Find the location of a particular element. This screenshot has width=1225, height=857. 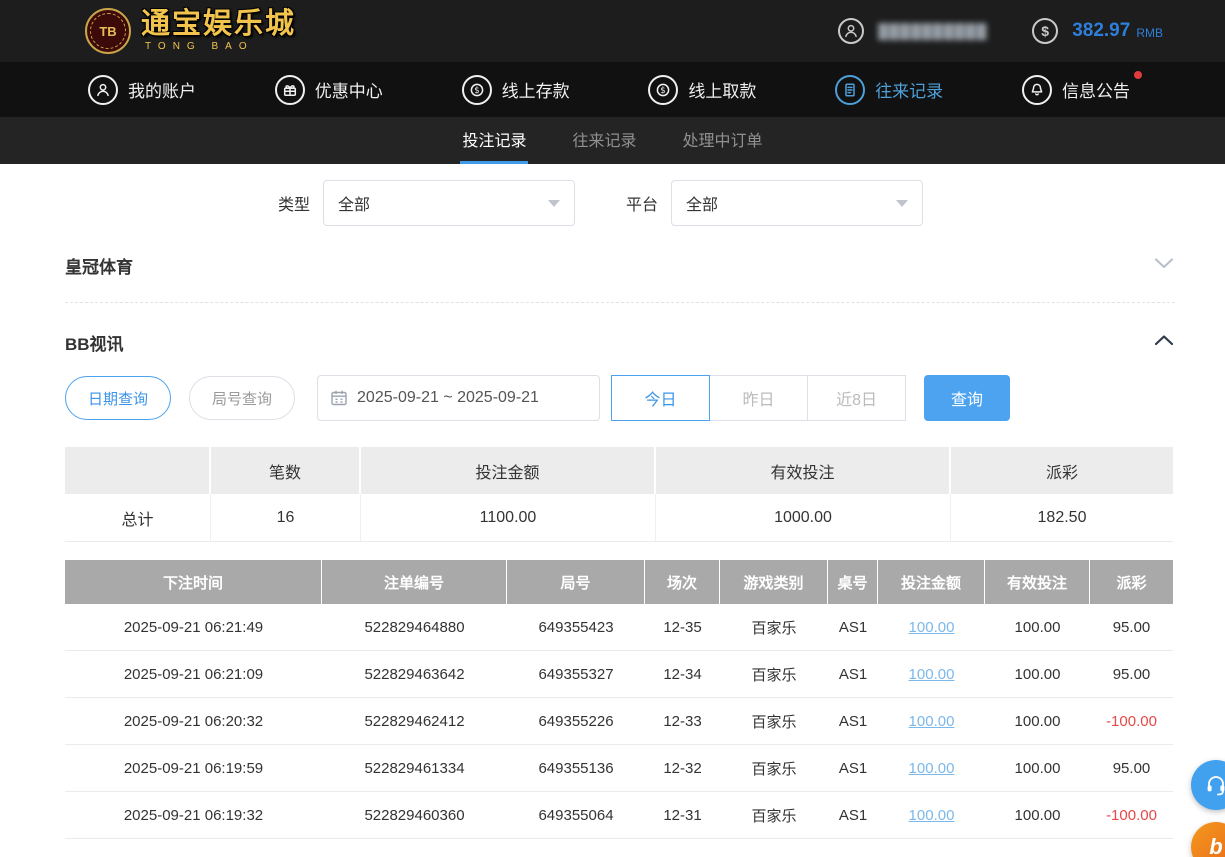

topbar-right: ██████████ $ 382.97 RMB is located at coordinates (1000, 31).